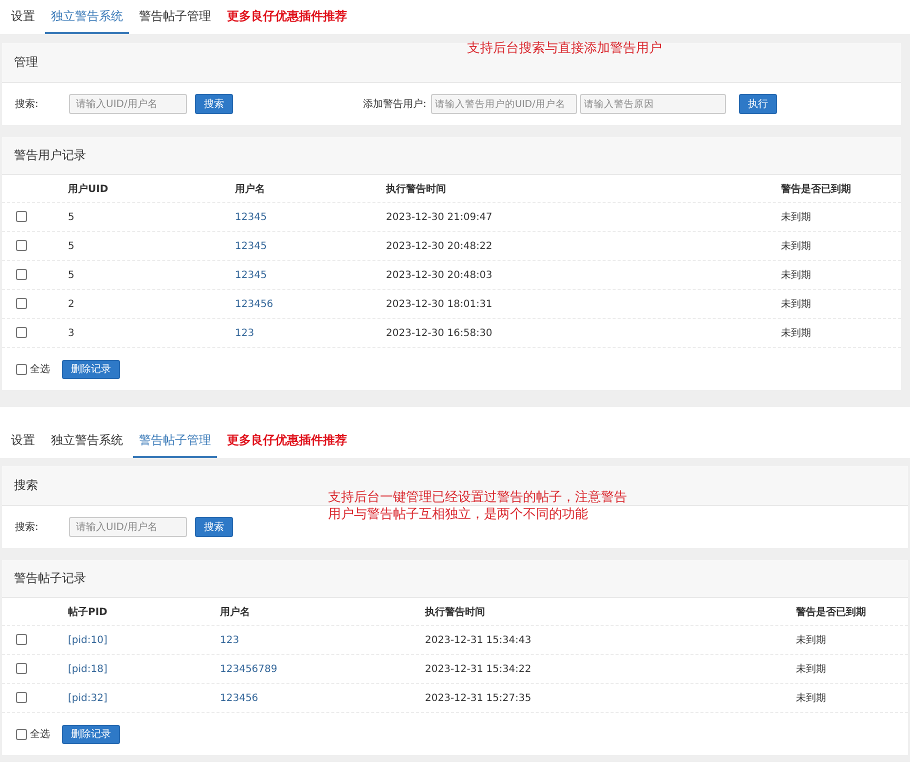  What do you see at coordinates (71, 304) in the screenshot?
I see `table-cell: 2` at bounding box center [71, 304].